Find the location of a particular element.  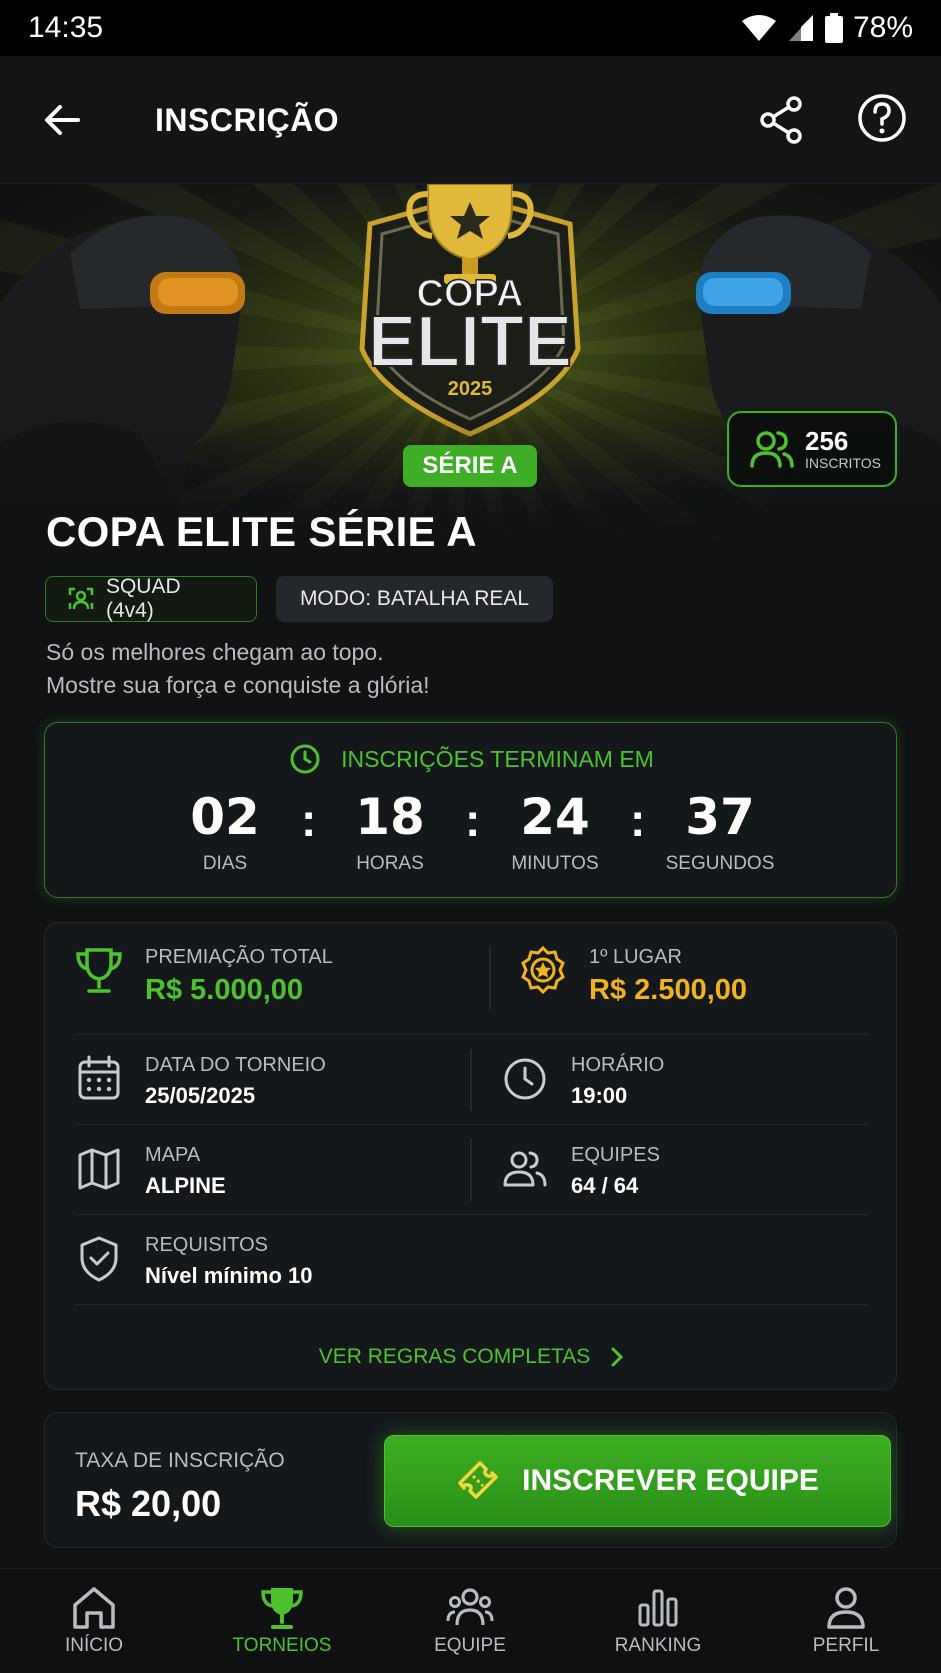

view-rules-link: VER REGRAS COMPLETAS is located at coordinates (471, 1357).